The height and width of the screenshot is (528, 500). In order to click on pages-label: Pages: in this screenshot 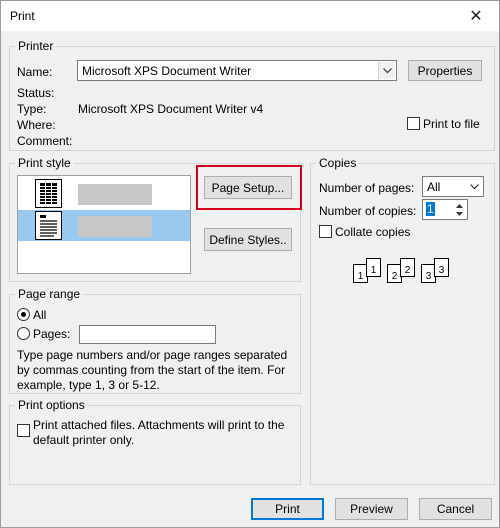, I will do `click(51, 334)`.